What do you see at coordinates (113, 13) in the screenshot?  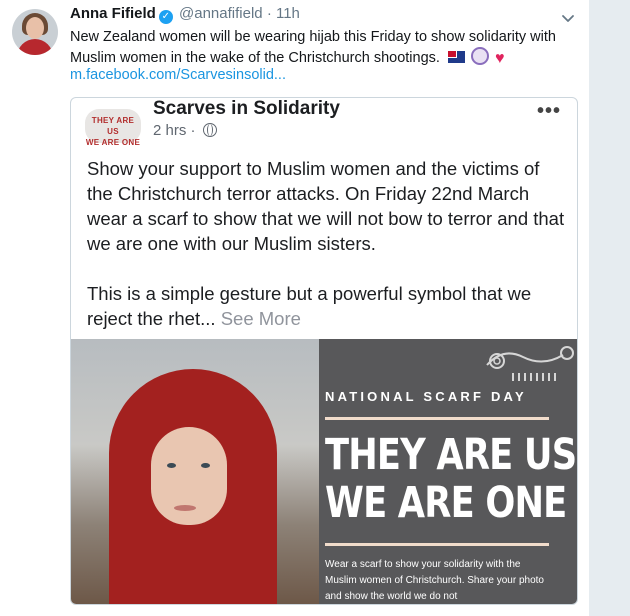 I see `author-name: Anna Fifield` at bounding box center [113, 13].